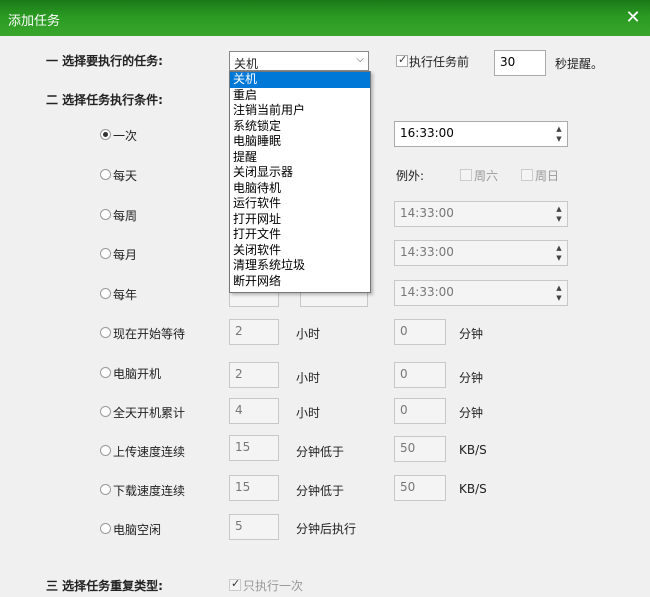 The width and height of the screenshot is (650, 597). What do you see at coordinates (34, 21) in the screenshot?
I see `window-title: 添加任务` at bounding box center [34, 21].